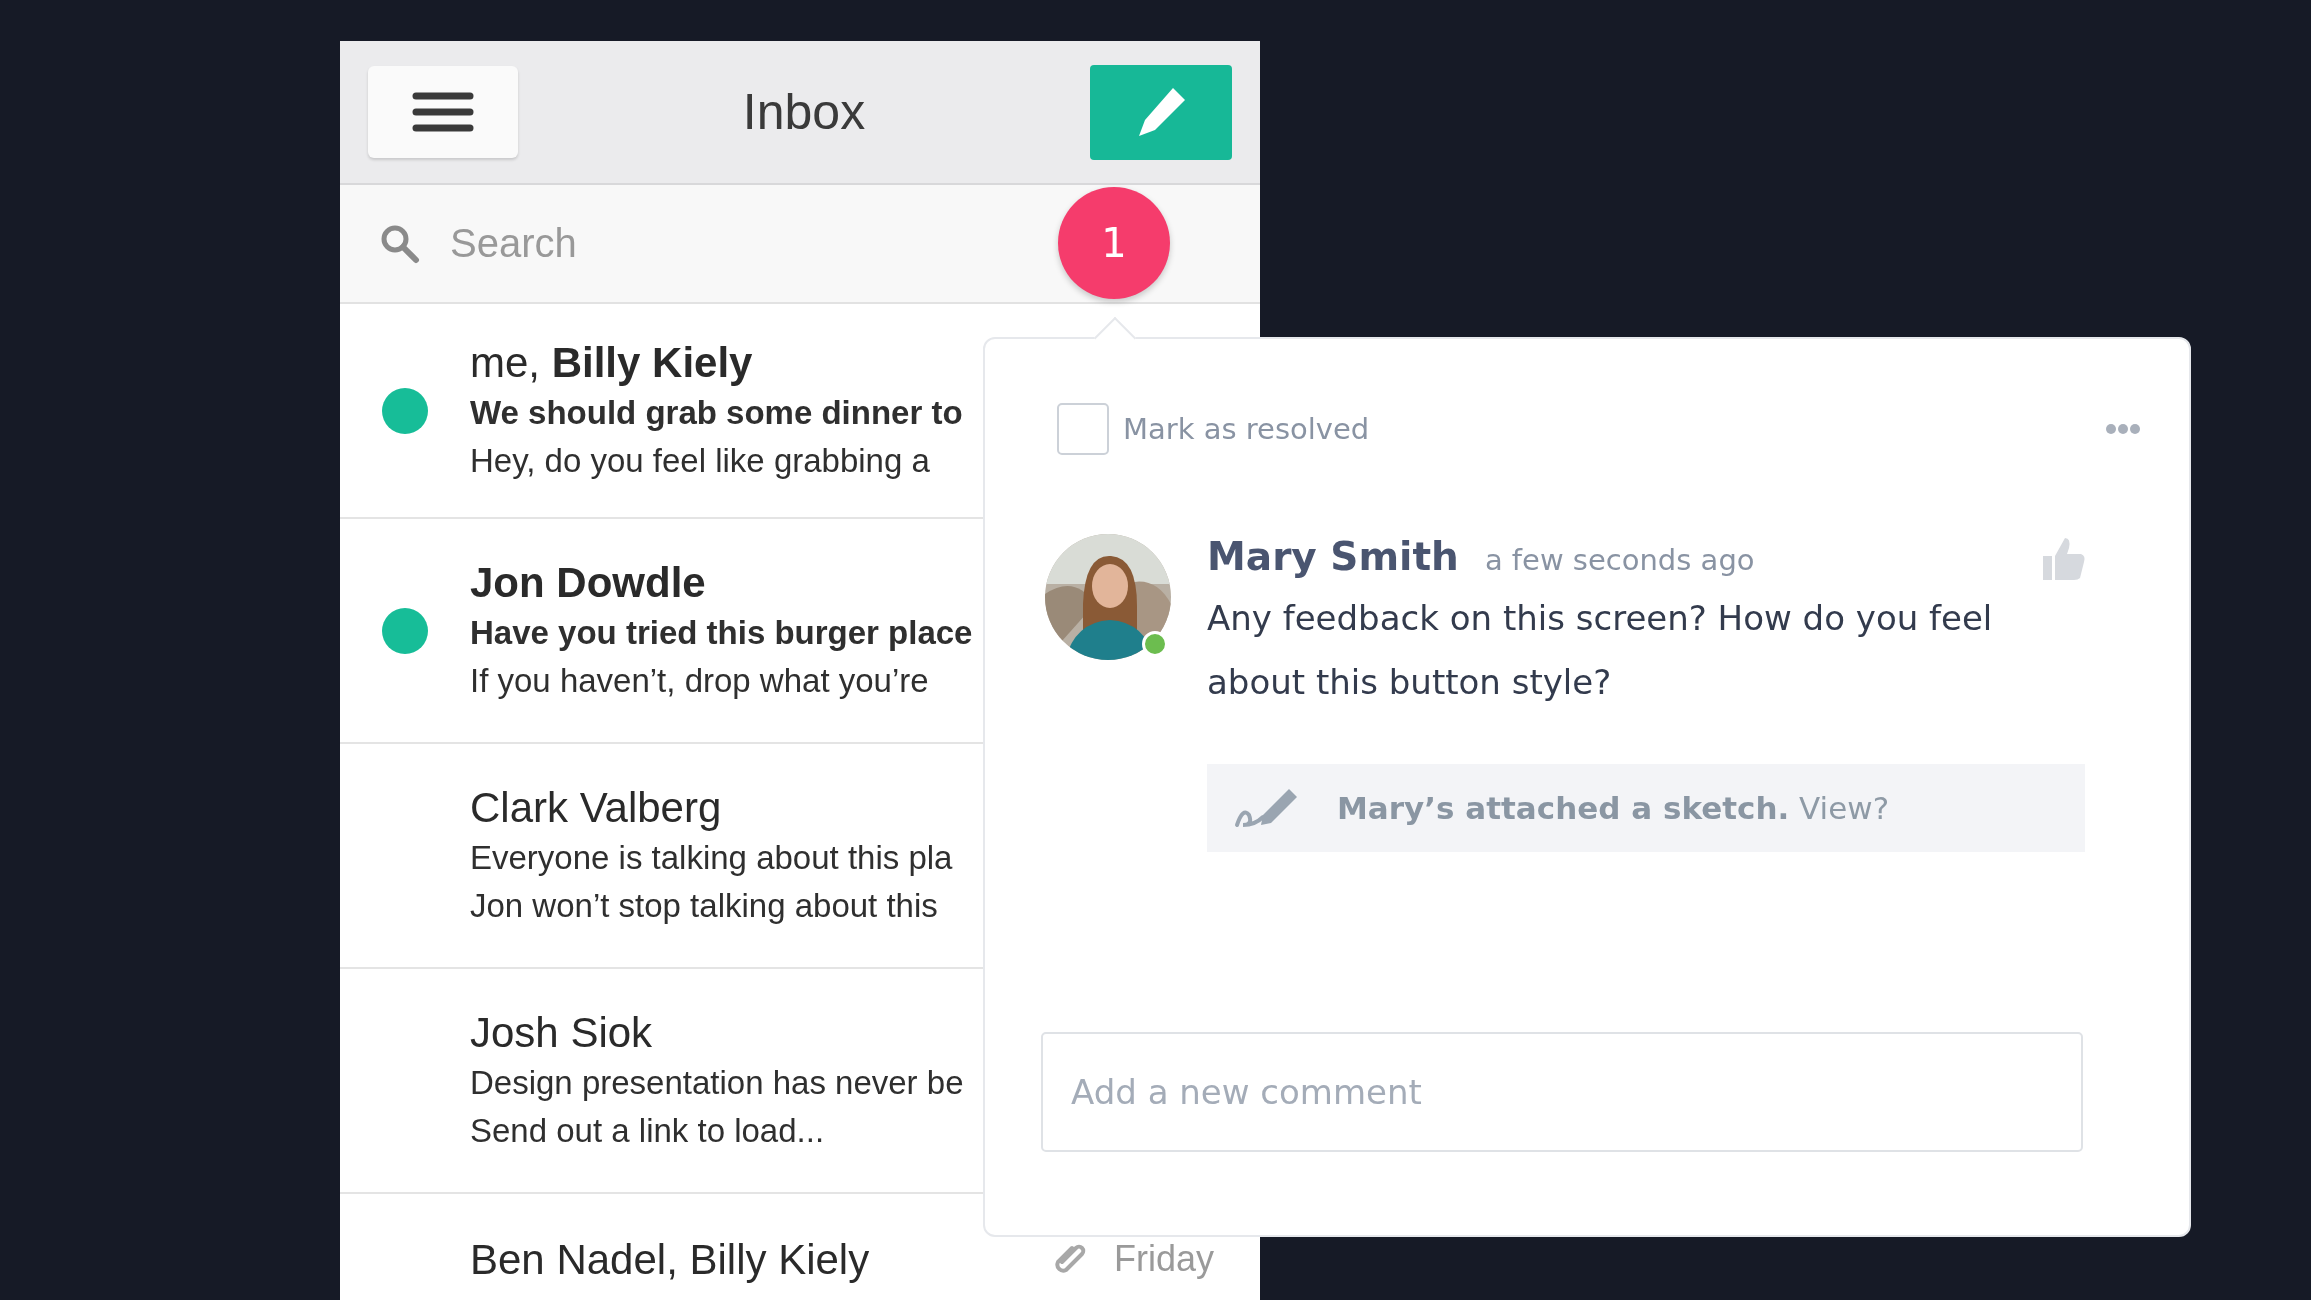 The width and height of the screenshot is (2311, 1300). Describe the element at coordinates (1613, 808) in the screenshot. I see `attachment-text: Mary’s attached a sketch. View?` at that location.